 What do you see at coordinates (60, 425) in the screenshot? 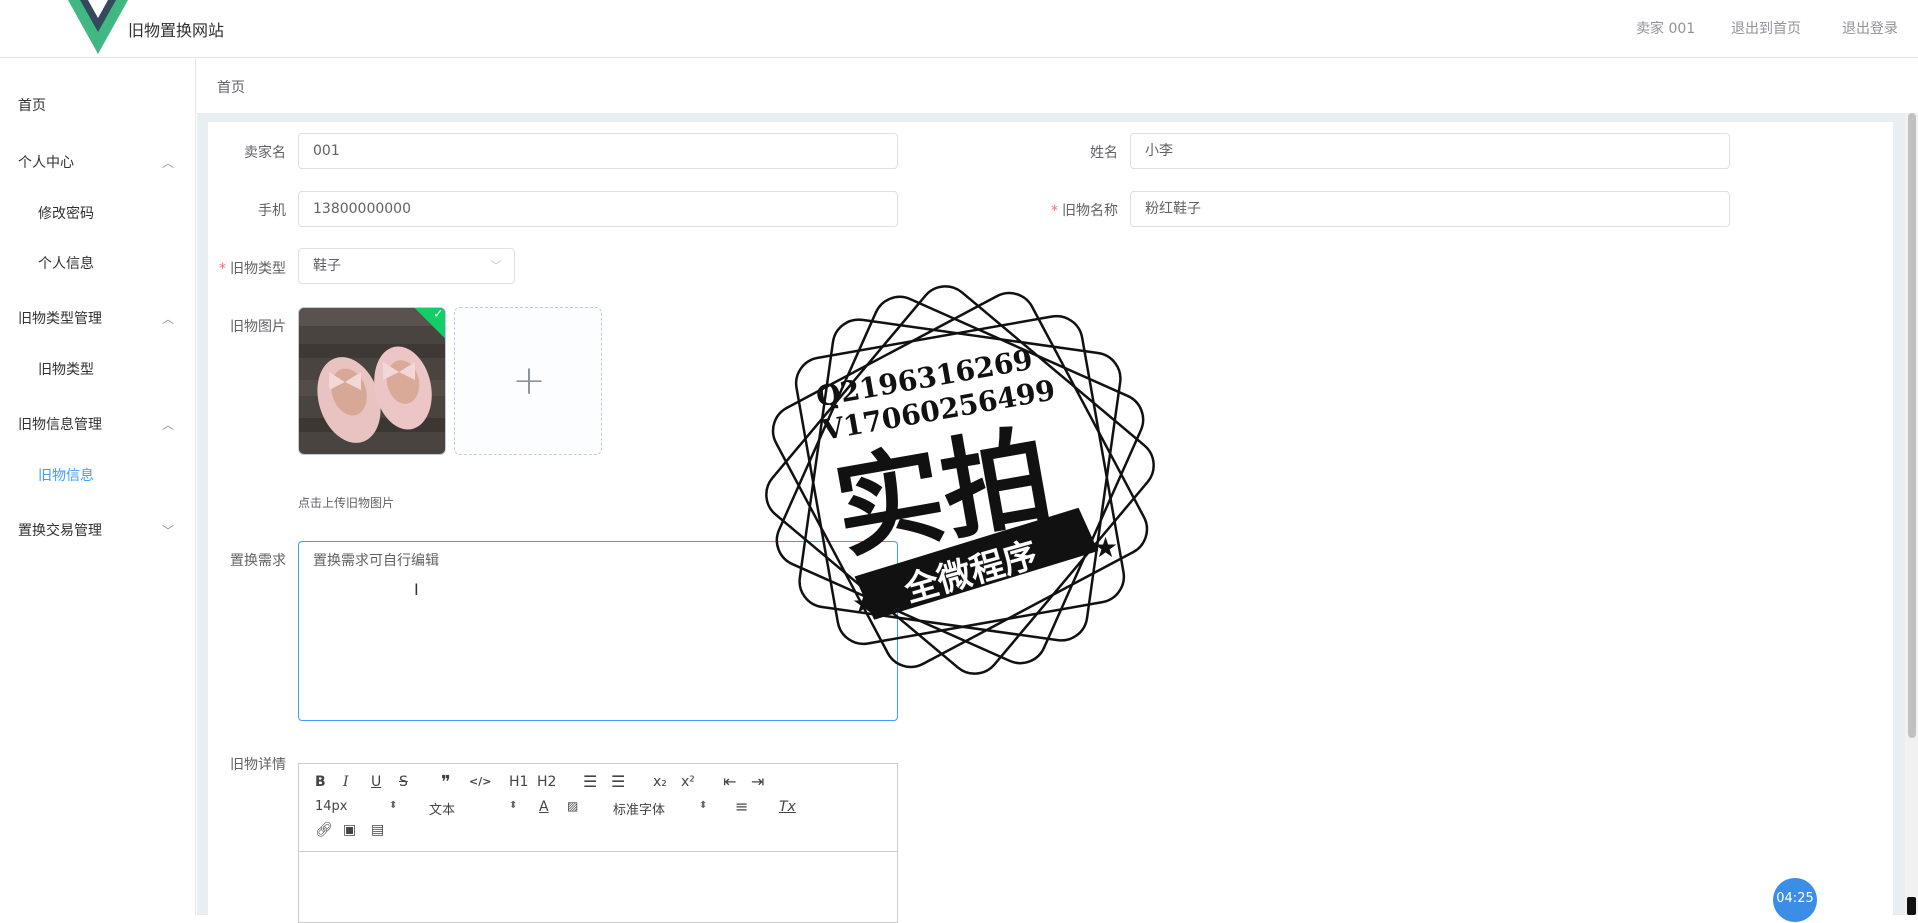
I see `sidebar-item-label: 旧物信息管理` at bounding box center [60, 425].